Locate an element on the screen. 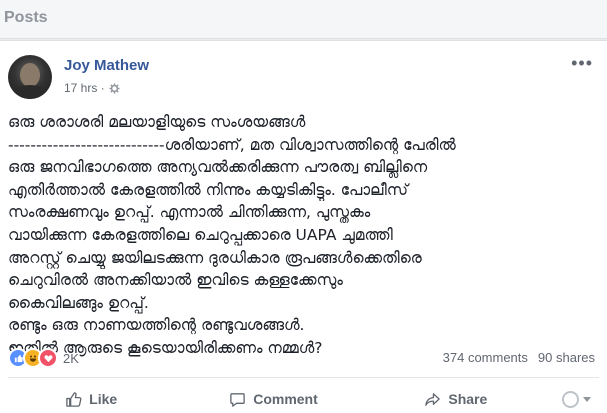 The width and height of the screenshot is (607, 413). post-time: 17 hrs · is located at coordinates (84, 88).